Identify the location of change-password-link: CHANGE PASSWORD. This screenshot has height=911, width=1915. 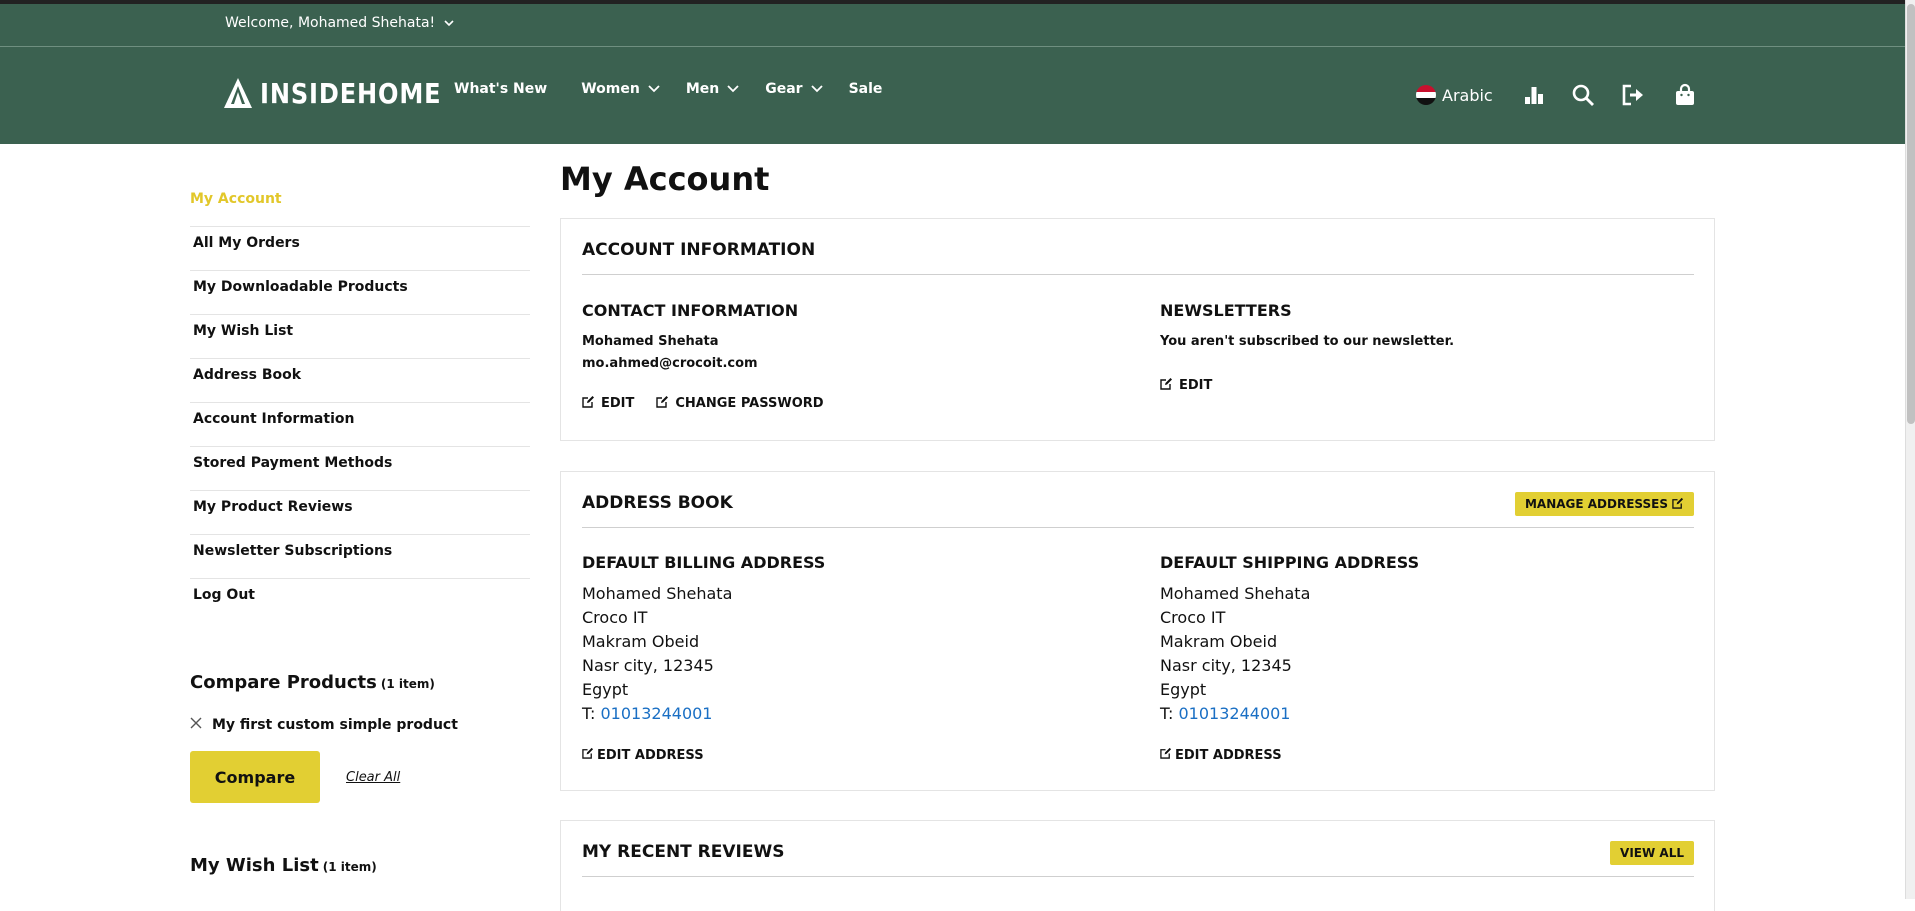
(740, 403).